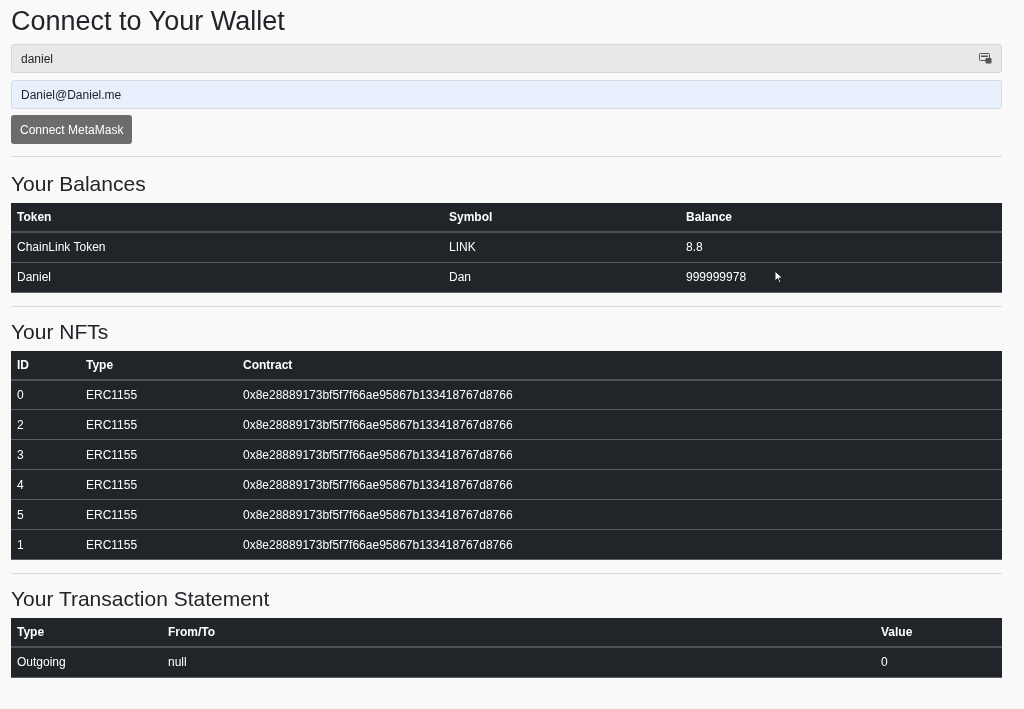 The width and height of the screenshot is (1024, 709). Describe the element at coordinates (518, 632) in the screenshot. I see `column-header: From/To` at that location.